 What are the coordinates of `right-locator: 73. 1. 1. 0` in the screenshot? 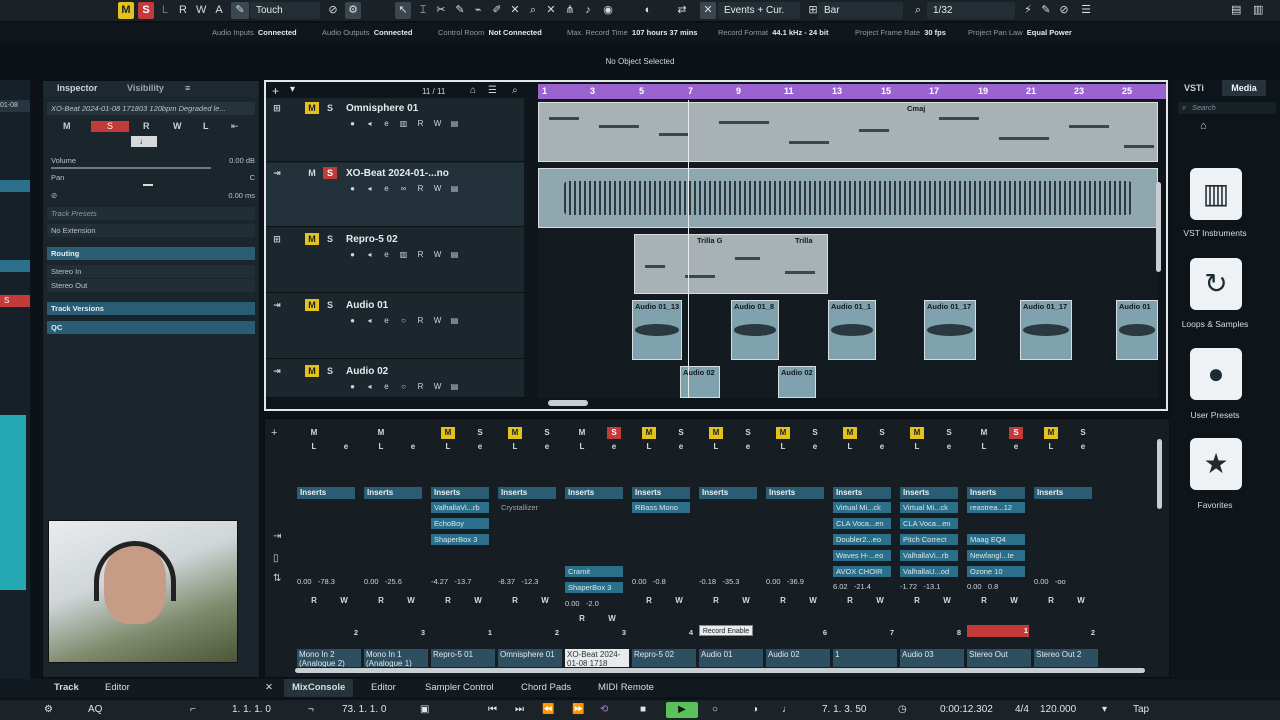 It's located at (364, 709).